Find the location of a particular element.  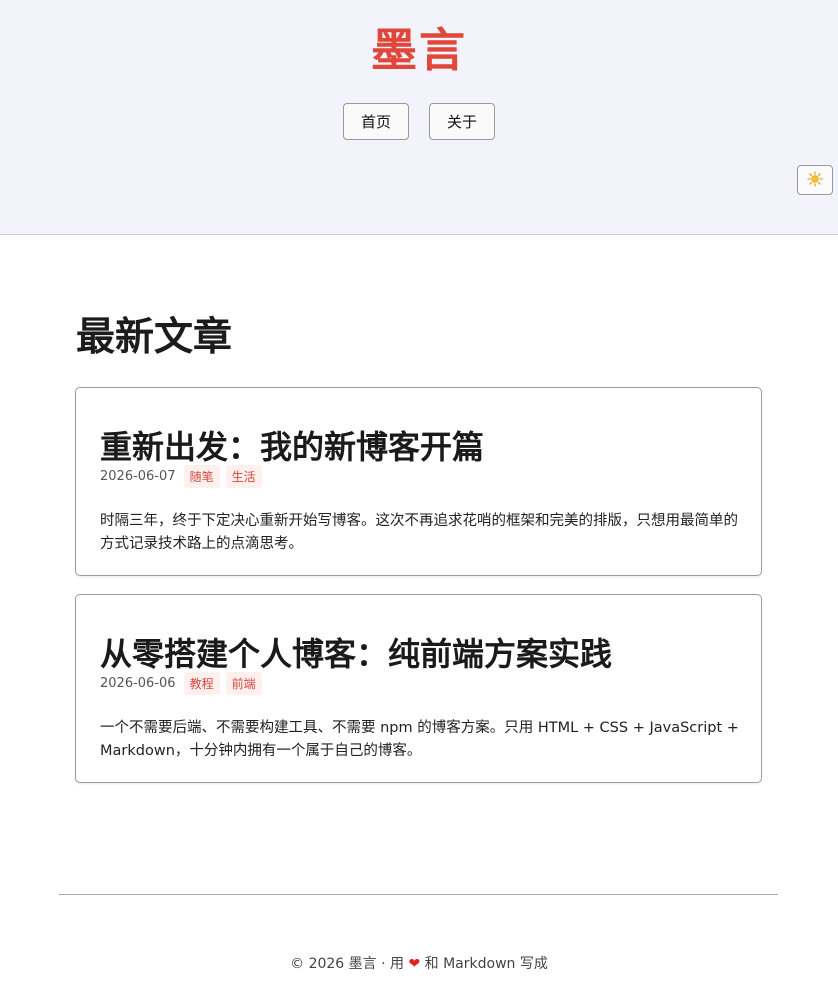

post-meta: 2026-06-06 教程 前端 is located at coordinates (181, 683).